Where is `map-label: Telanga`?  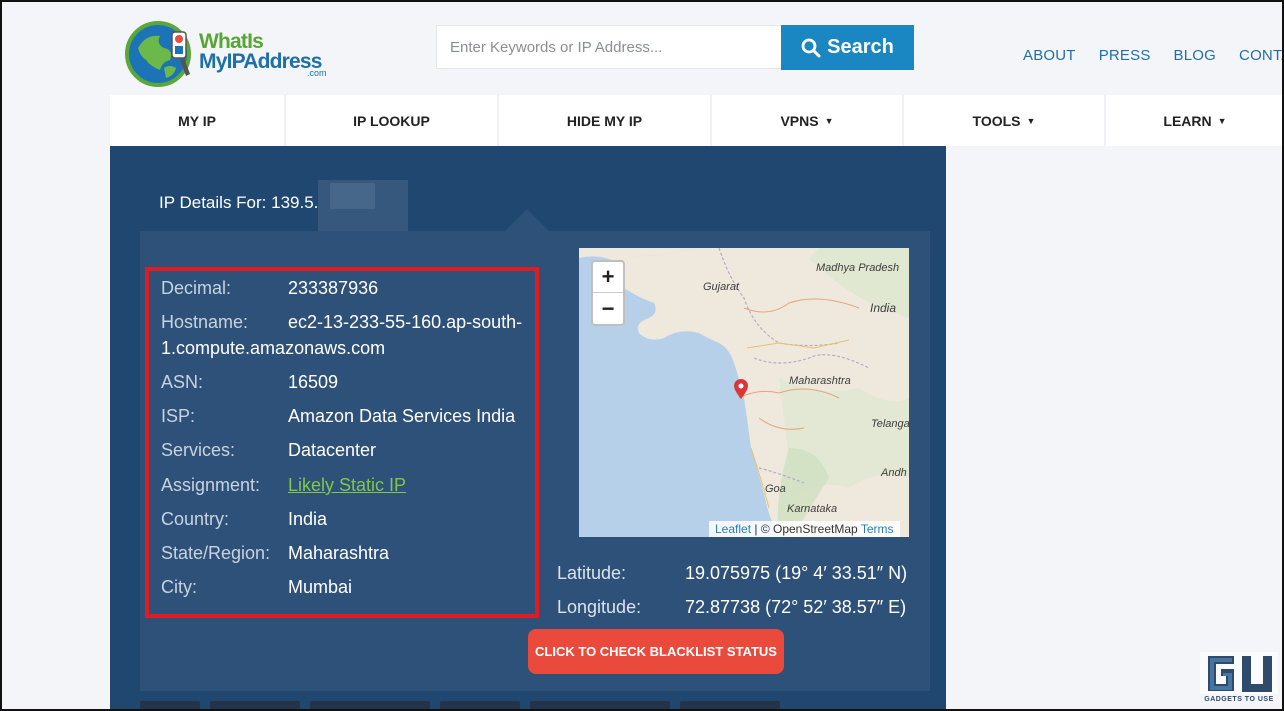 map-label: Telanga is located at coordinates (890, 424).